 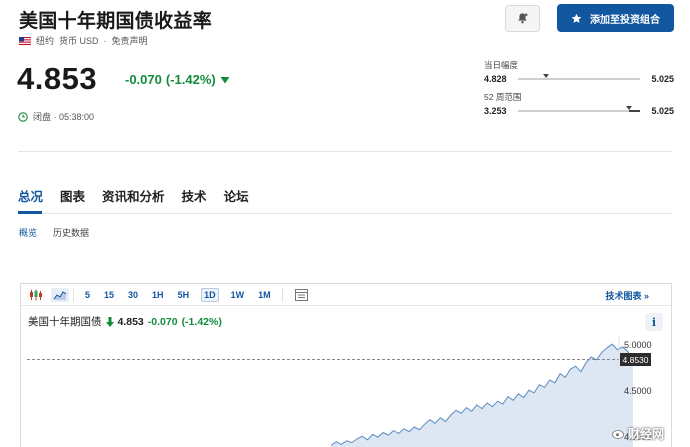 What do you see at coordinates (546, 76) in the screenshot?
I see `day-range-marker` at bounding box center [546, 76].